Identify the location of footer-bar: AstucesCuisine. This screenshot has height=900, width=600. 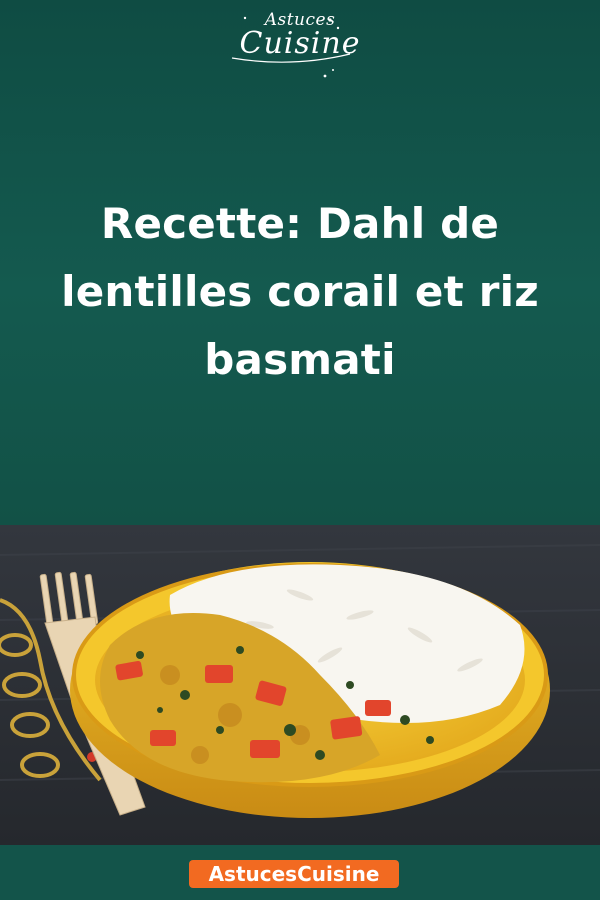
(300, 872).